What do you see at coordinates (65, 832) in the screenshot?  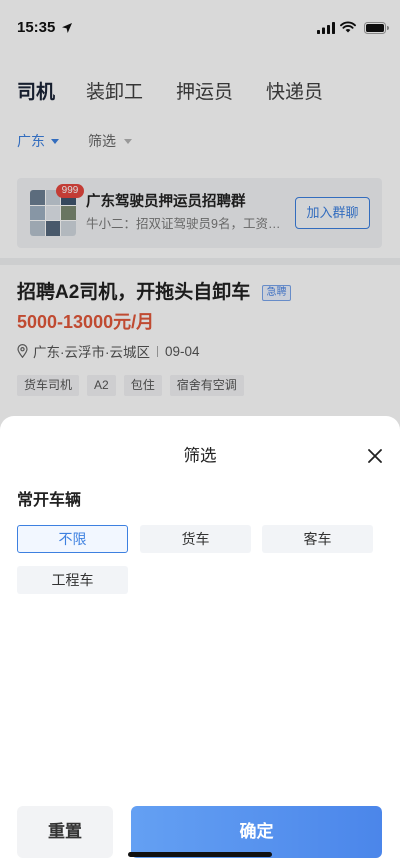 I see `reset-button: 重置` at bounding box center [65, 832].